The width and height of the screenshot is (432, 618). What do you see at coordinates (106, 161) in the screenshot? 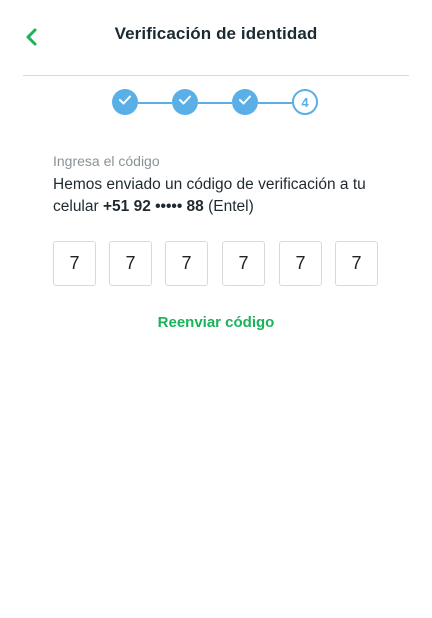
I see `code-label: Ingresa el código` at bounding box center [106, 161].